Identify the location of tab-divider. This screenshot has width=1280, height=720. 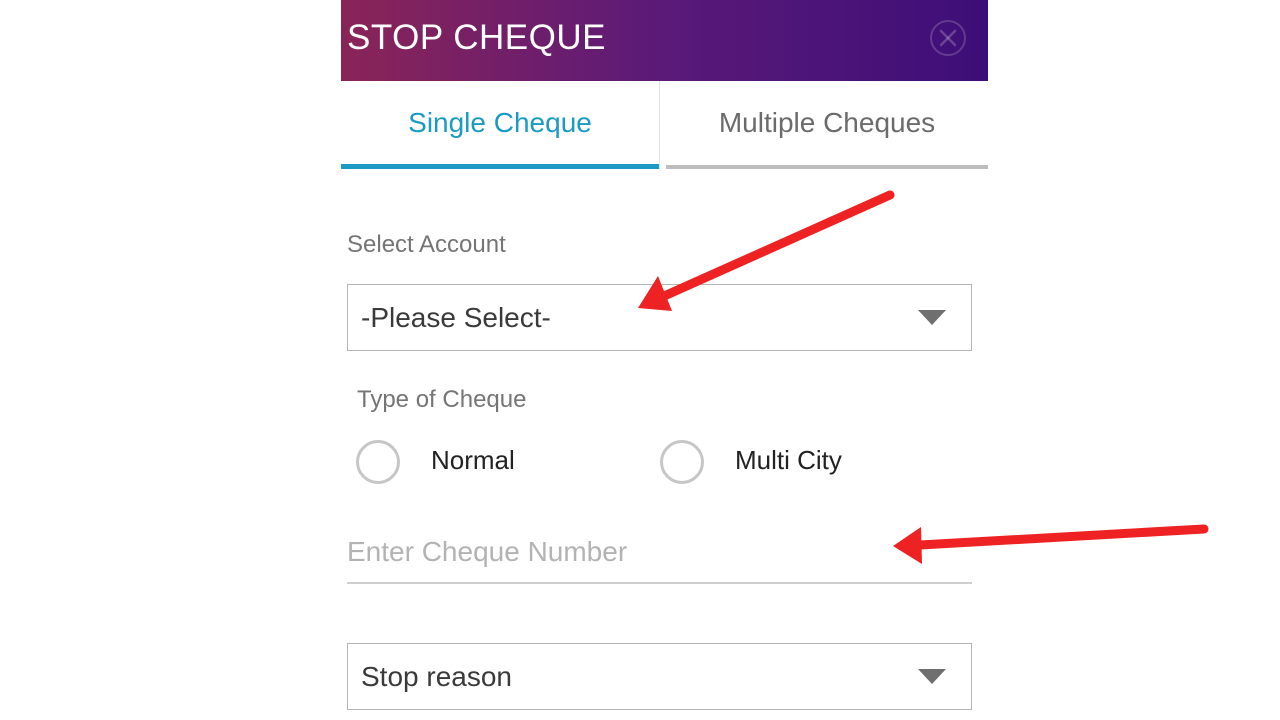
(659, 125).